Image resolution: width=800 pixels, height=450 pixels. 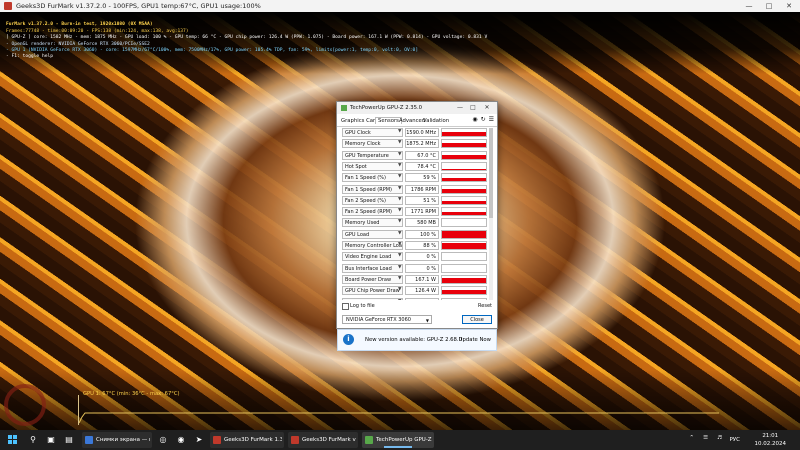 I want to click on scrollbar-thumb, so click(x=491, y=173).